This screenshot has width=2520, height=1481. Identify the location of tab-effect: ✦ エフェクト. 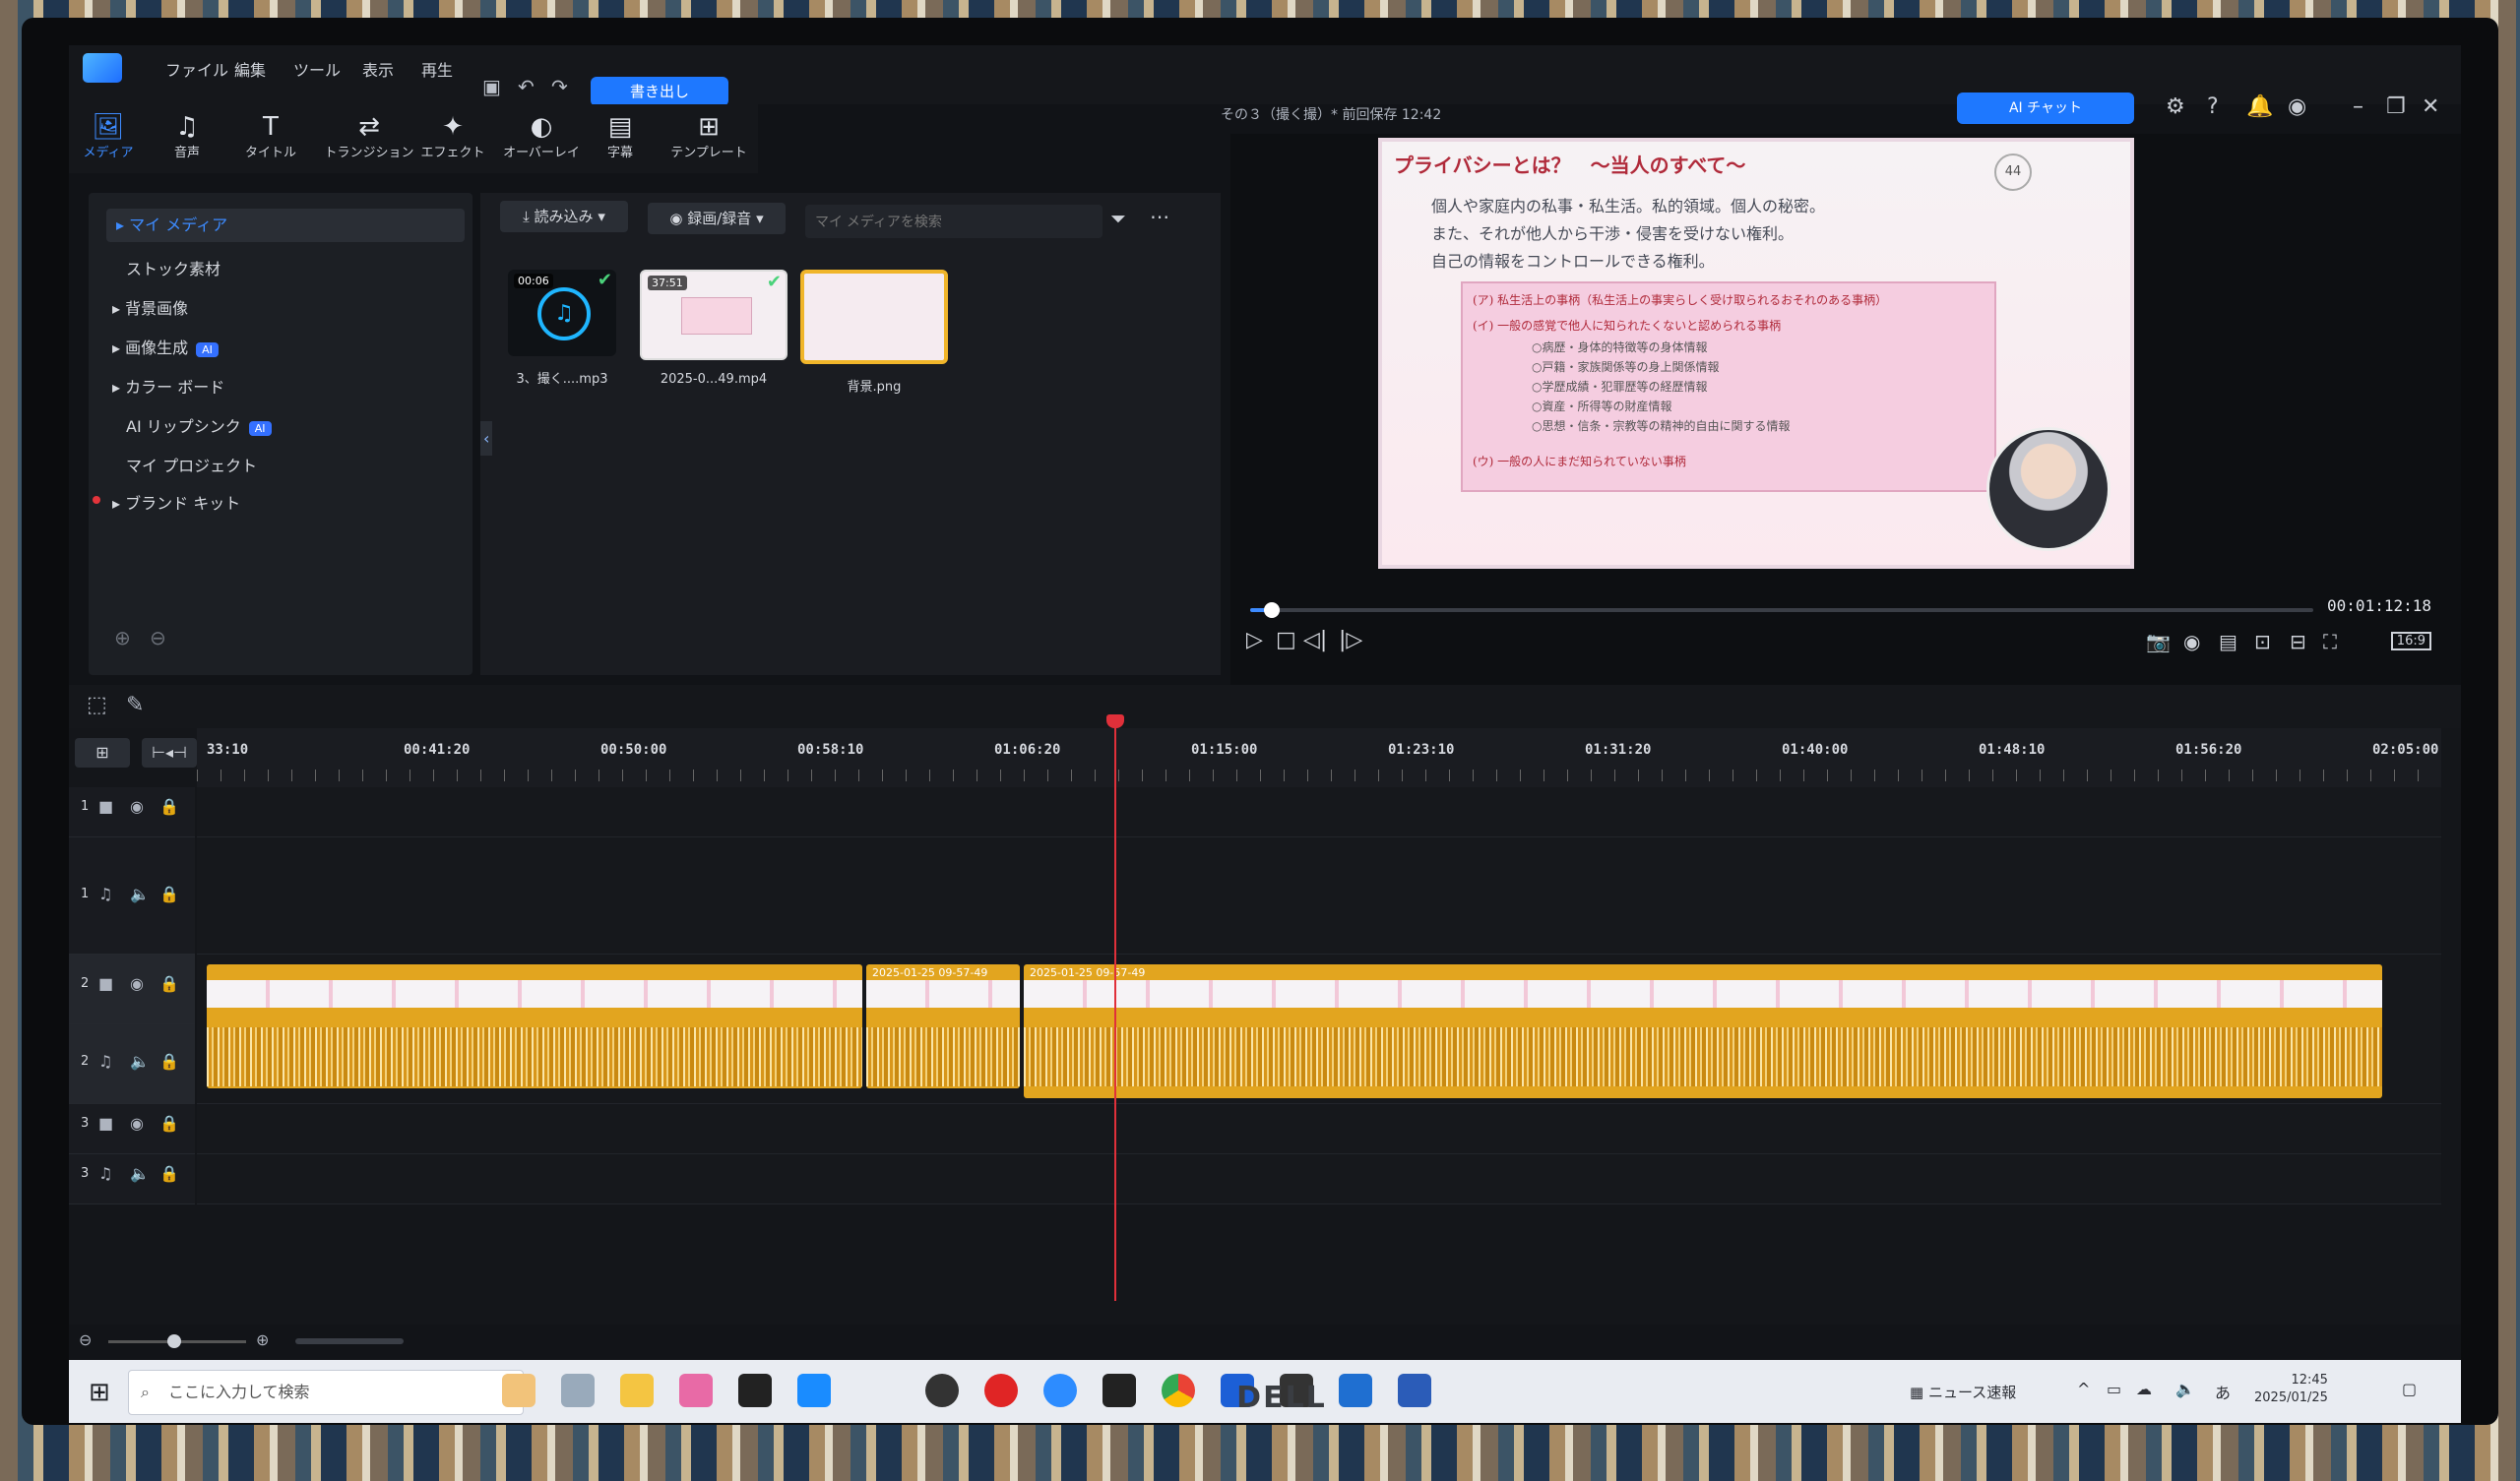
(452, 136).